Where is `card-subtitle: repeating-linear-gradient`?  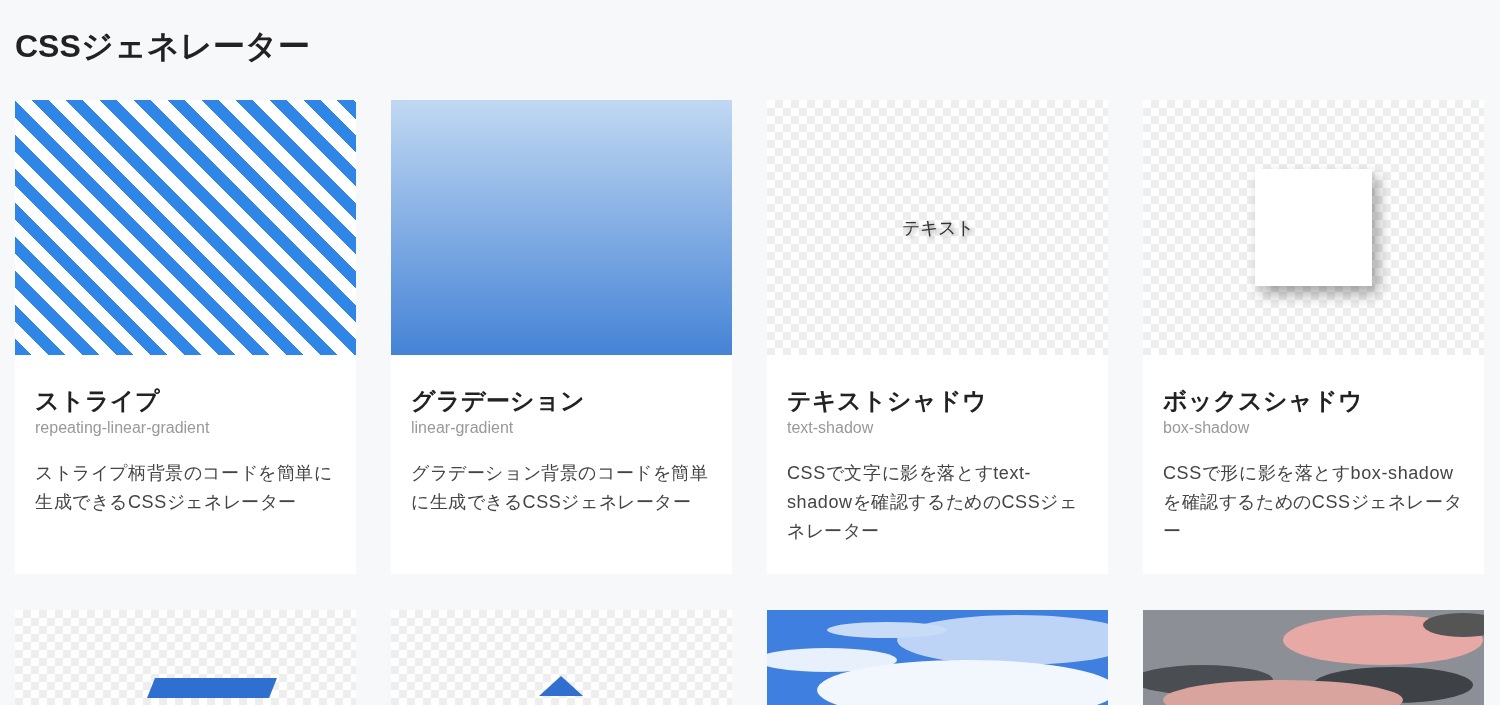 card-subtitle: repeating-linear-gradient is located at coordinates (123, 428).